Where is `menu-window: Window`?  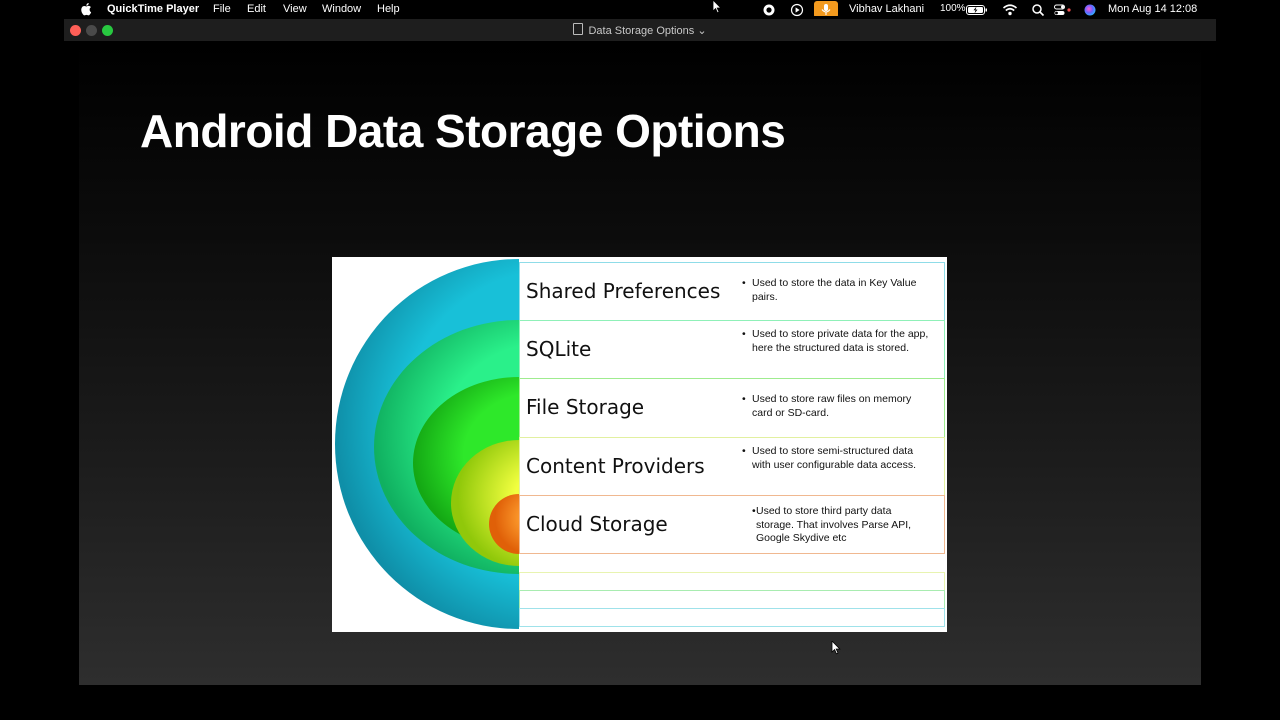
menu-window: Window is located at coordinates (341, 9).